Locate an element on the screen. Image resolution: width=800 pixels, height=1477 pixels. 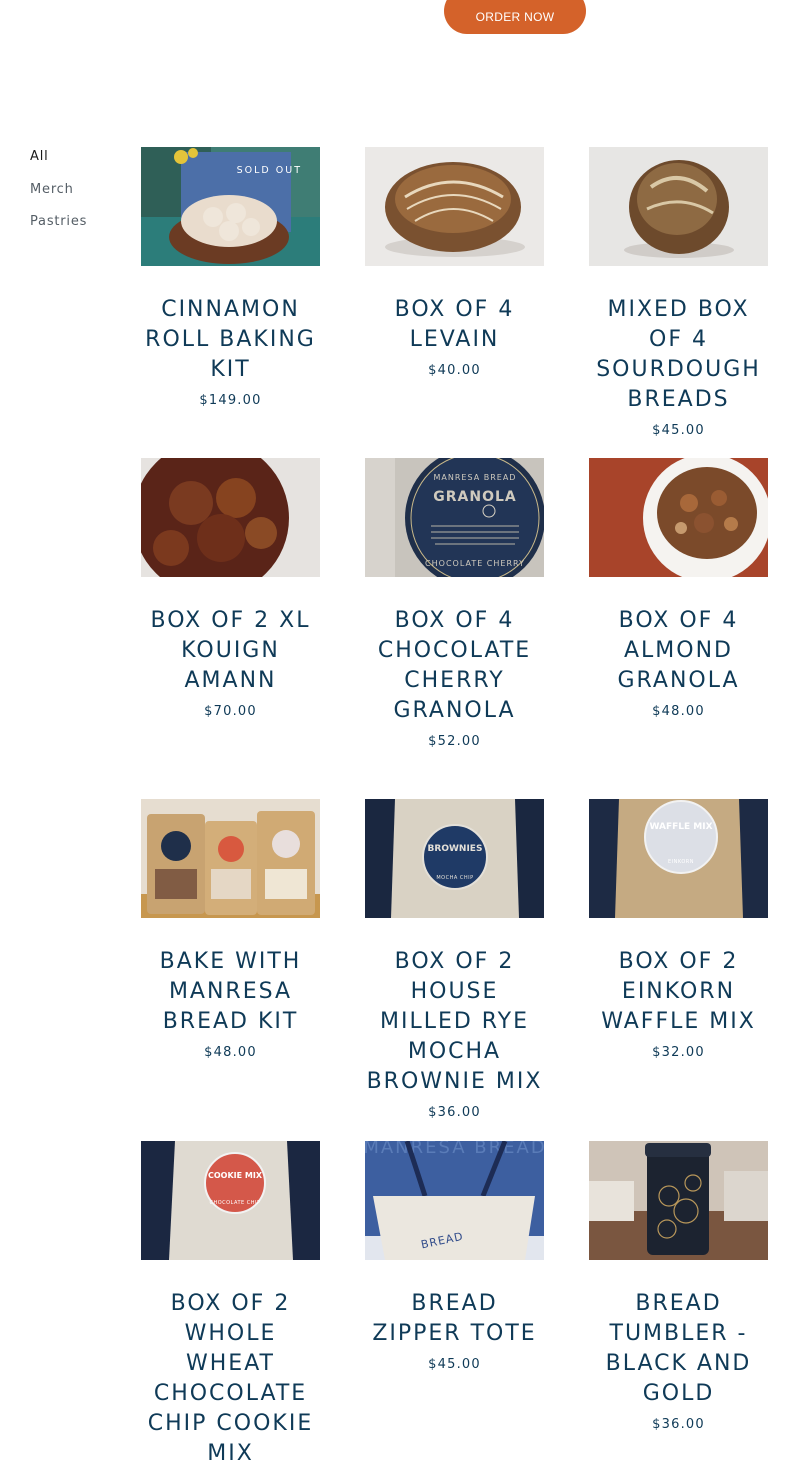
product-title: BREAD TUMBLER - BLACK AND GOLD is located at coordinates (678, 1349).